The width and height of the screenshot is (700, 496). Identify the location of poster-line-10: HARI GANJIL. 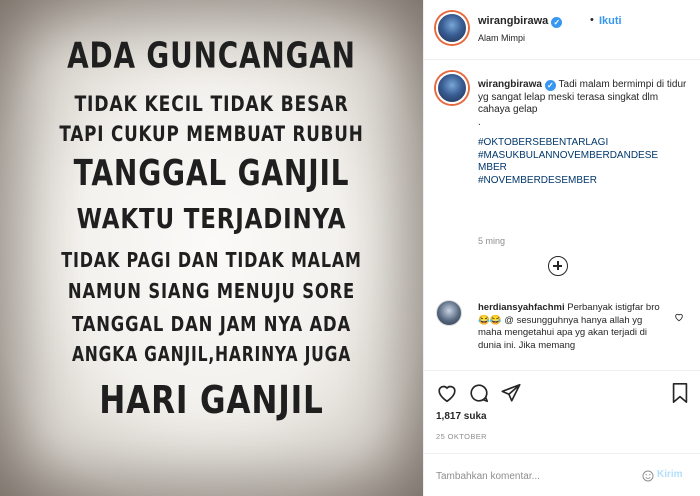
(211, 400).